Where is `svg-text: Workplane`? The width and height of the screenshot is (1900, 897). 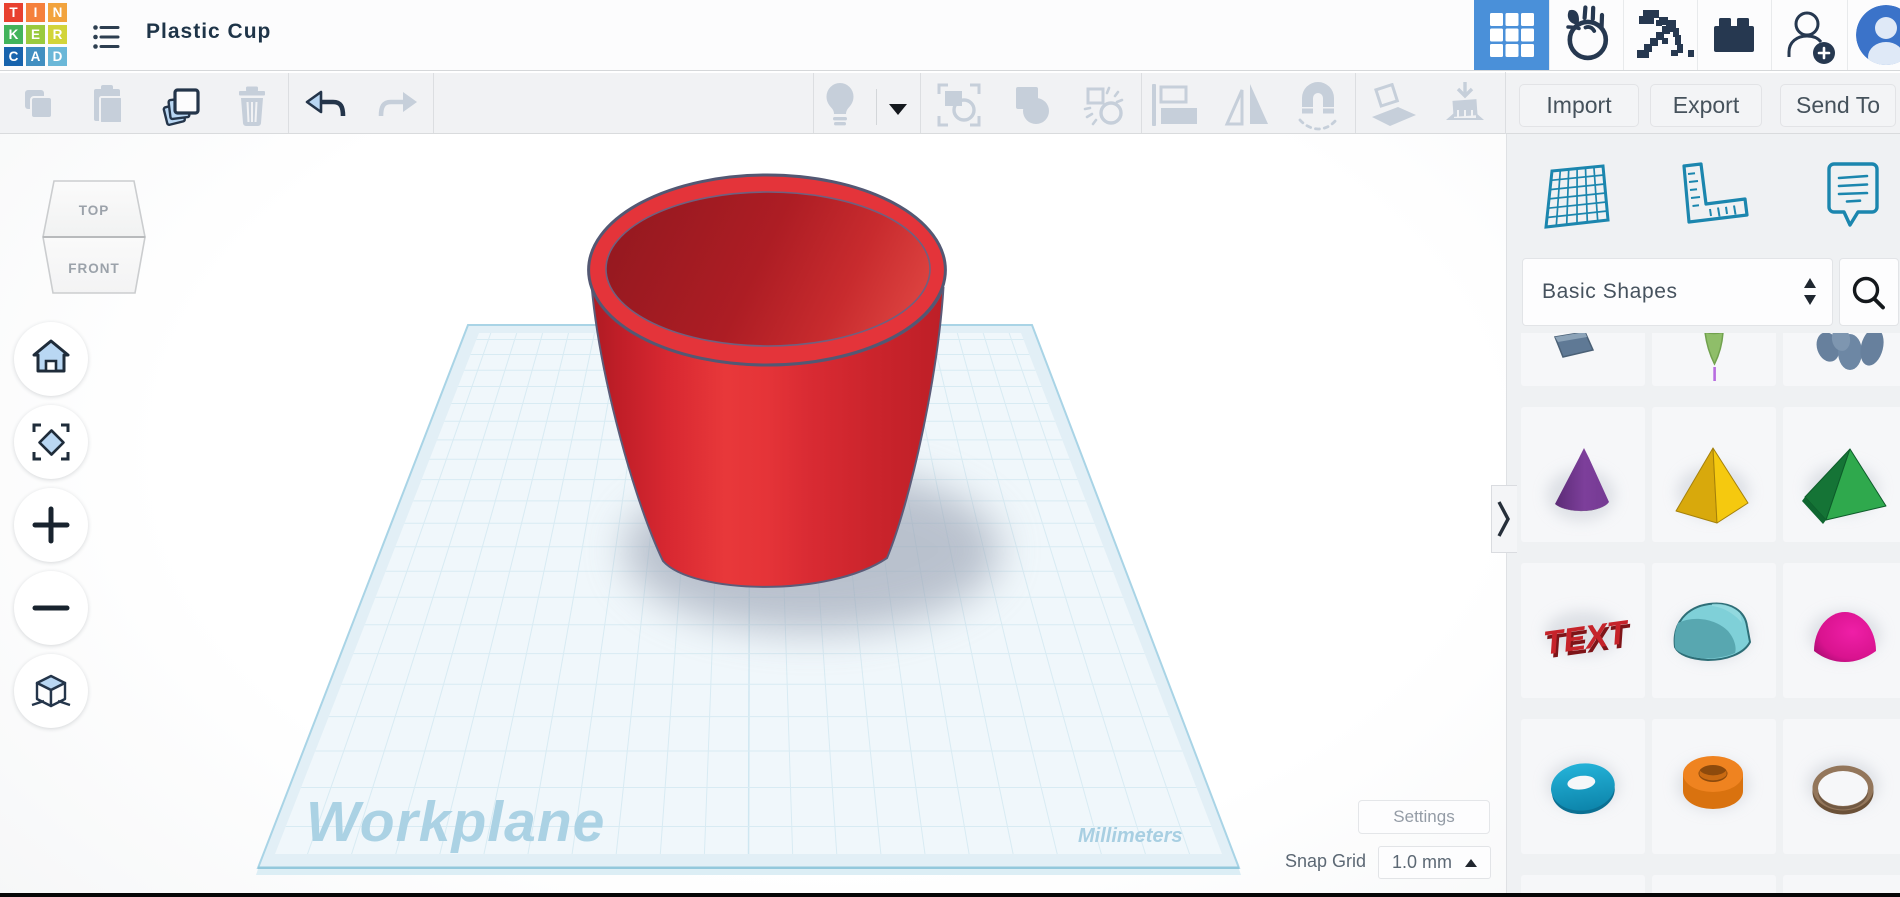
svg-text: Workplane is located at coordinates (455, 822).